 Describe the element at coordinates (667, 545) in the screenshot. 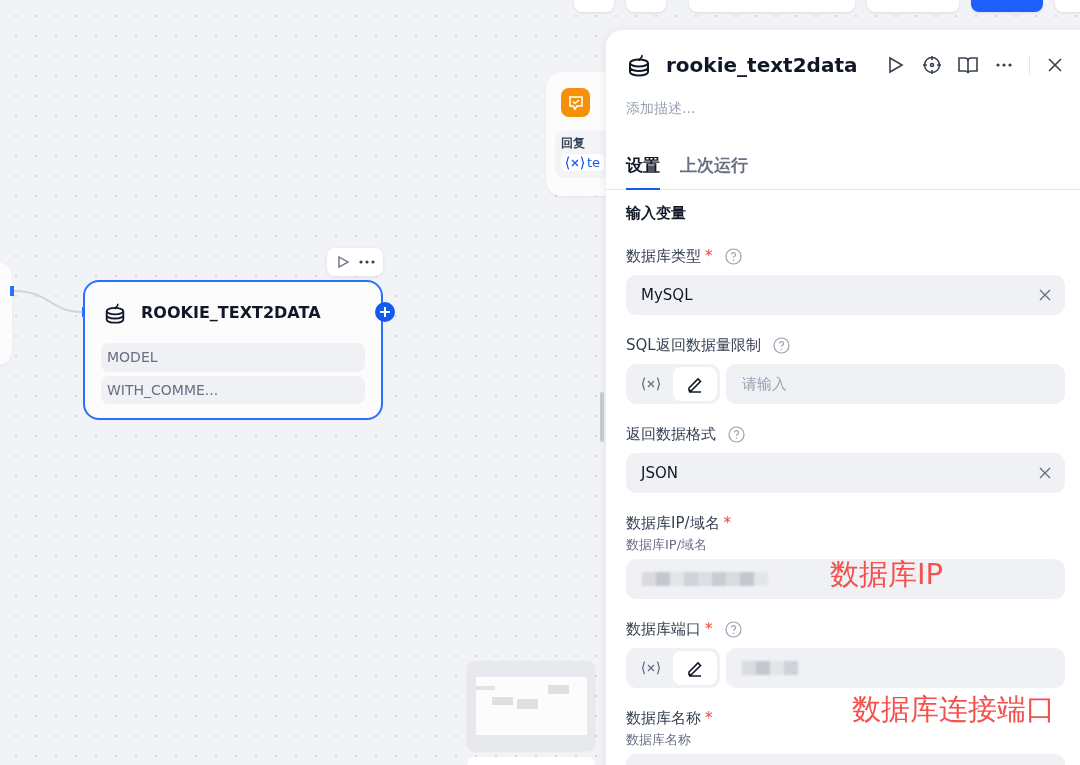

I see `field-hint: 数据库IP/域名` at that location.